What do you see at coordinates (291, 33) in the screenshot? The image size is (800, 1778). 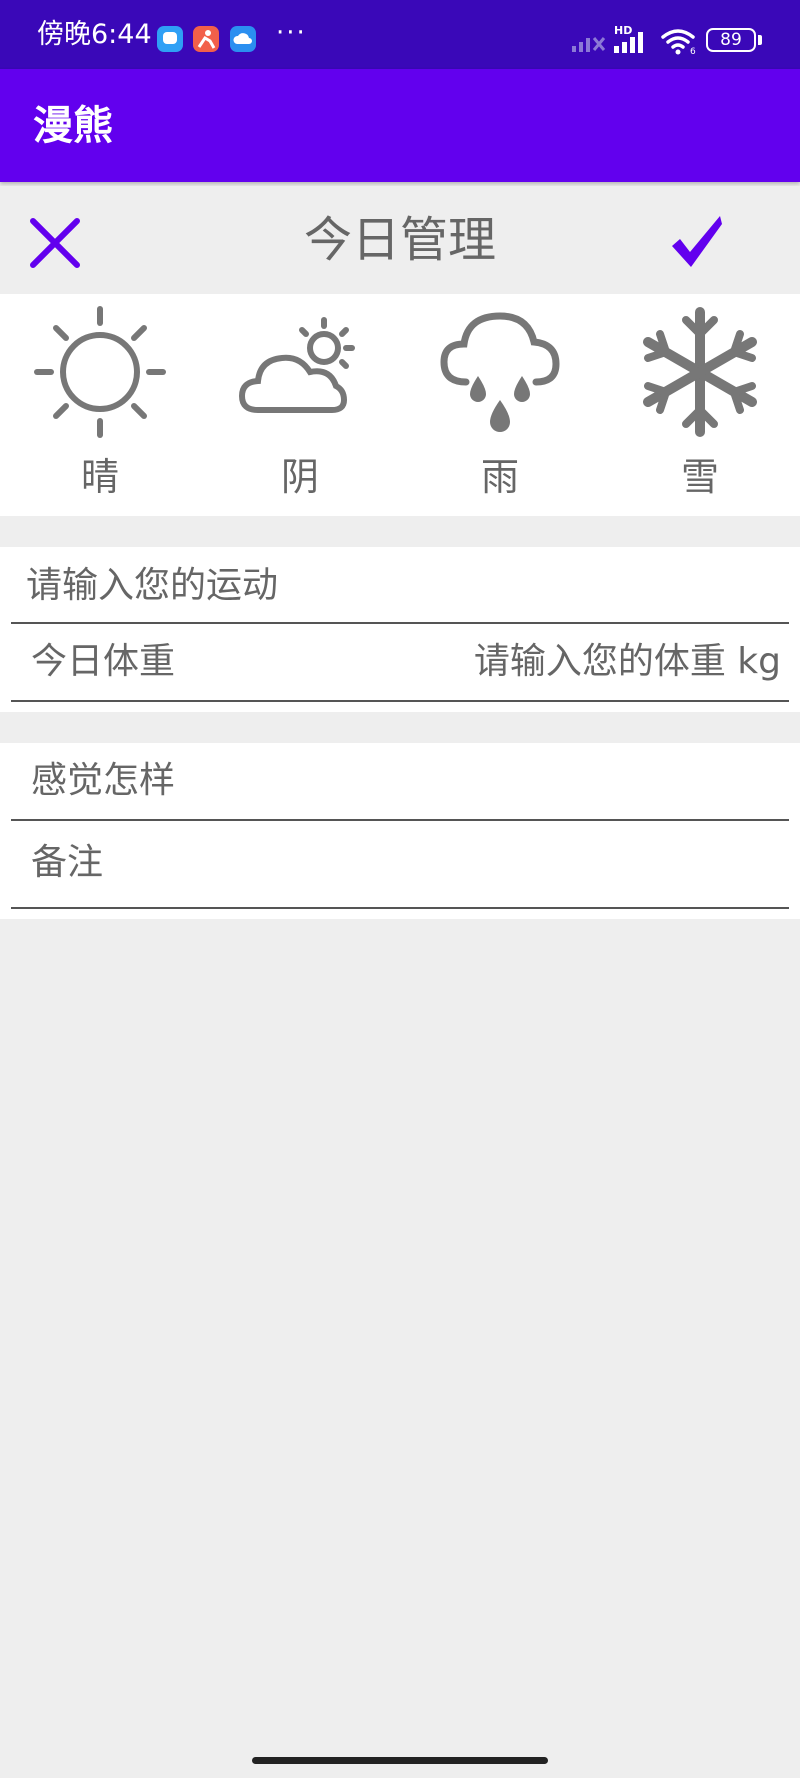 I see `more-notifications-icon: ···` at bounding box center [291, 33].